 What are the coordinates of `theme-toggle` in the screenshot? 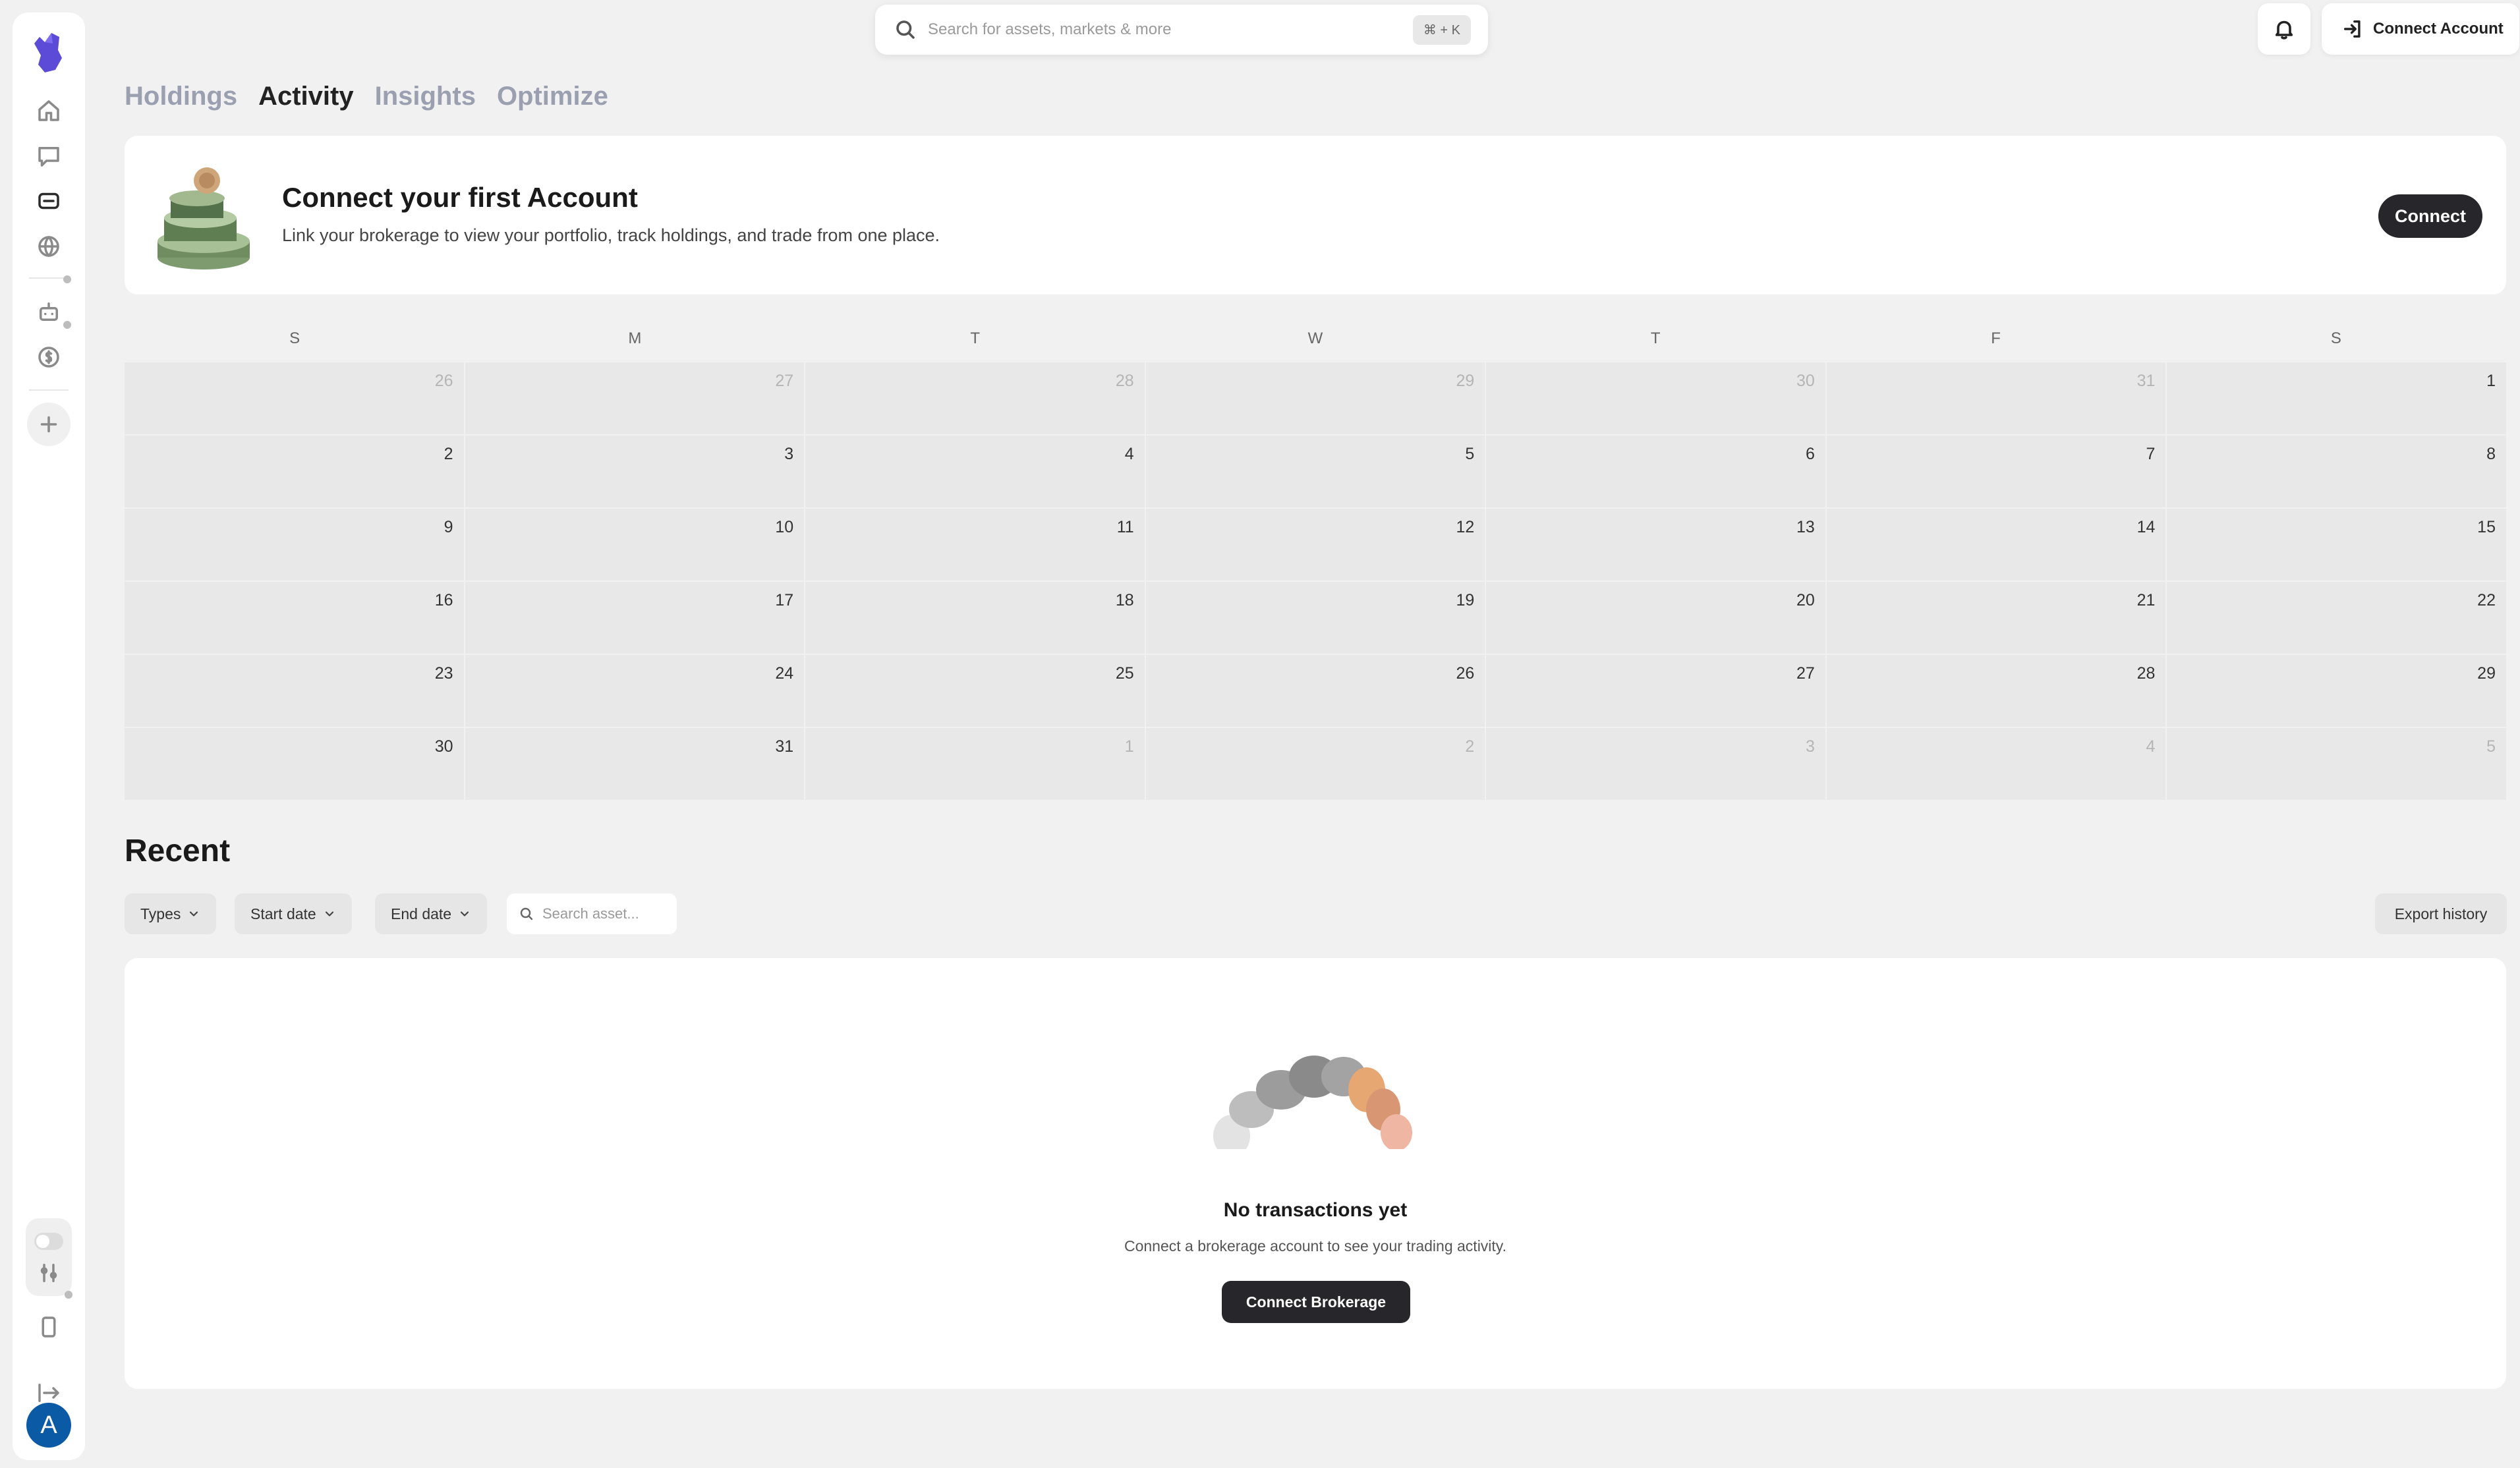 It's located at (48, 1241).